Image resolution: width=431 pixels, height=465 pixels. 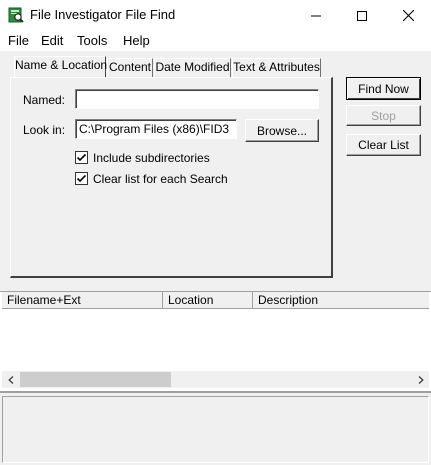 What do you see at coordinates (208, 300) in the screenshot?
I see `column-header-location: Location` at bounding box center [208, 300].